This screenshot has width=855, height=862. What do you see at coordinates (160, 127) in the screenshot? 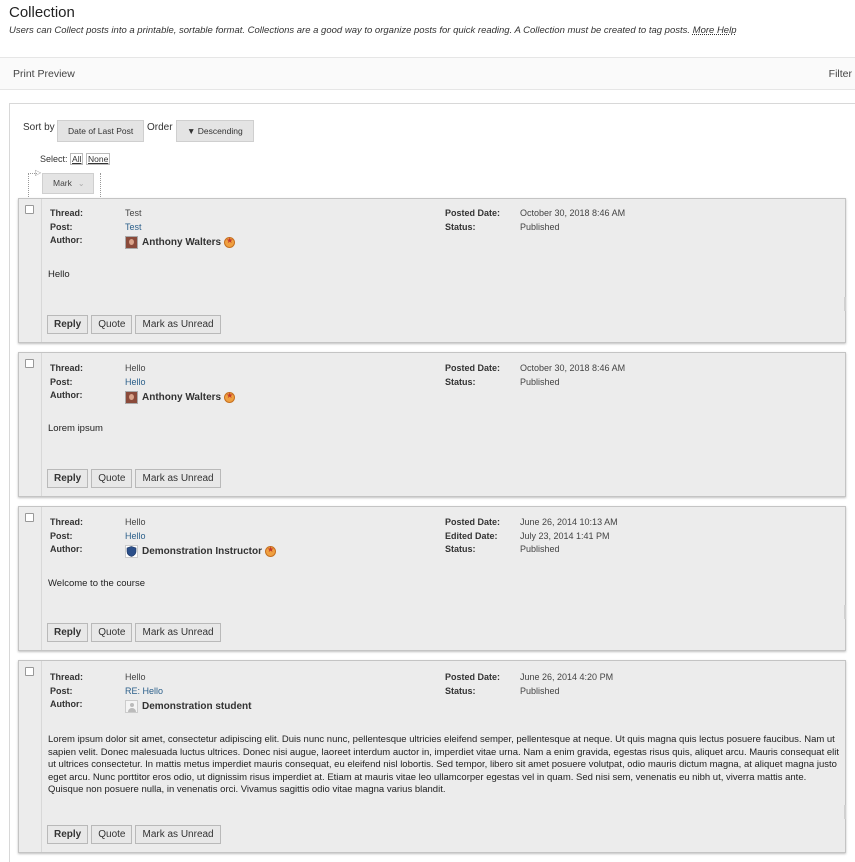
I see `order-label: Order` at bounding box center [160, 127].